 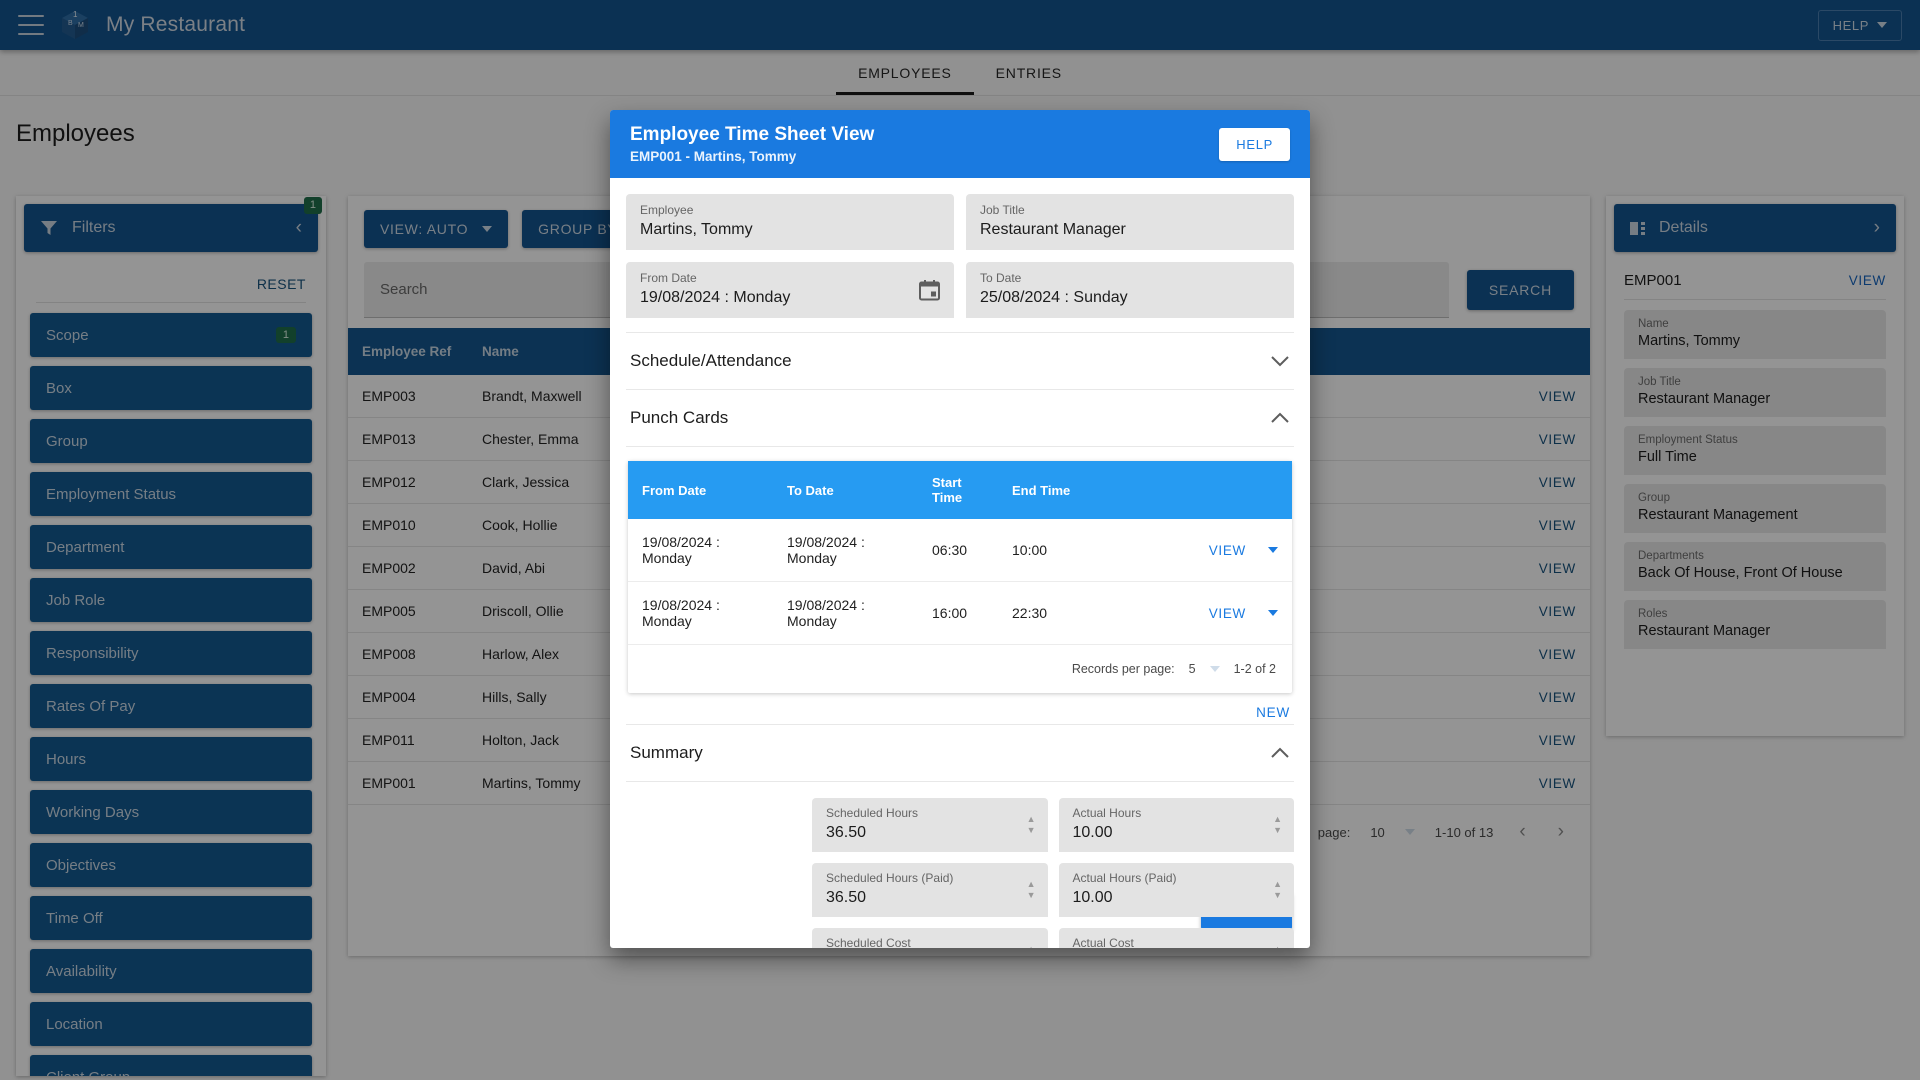 I want to click on pc-records-per-page-value: 5, so click(x=1192, y=669).